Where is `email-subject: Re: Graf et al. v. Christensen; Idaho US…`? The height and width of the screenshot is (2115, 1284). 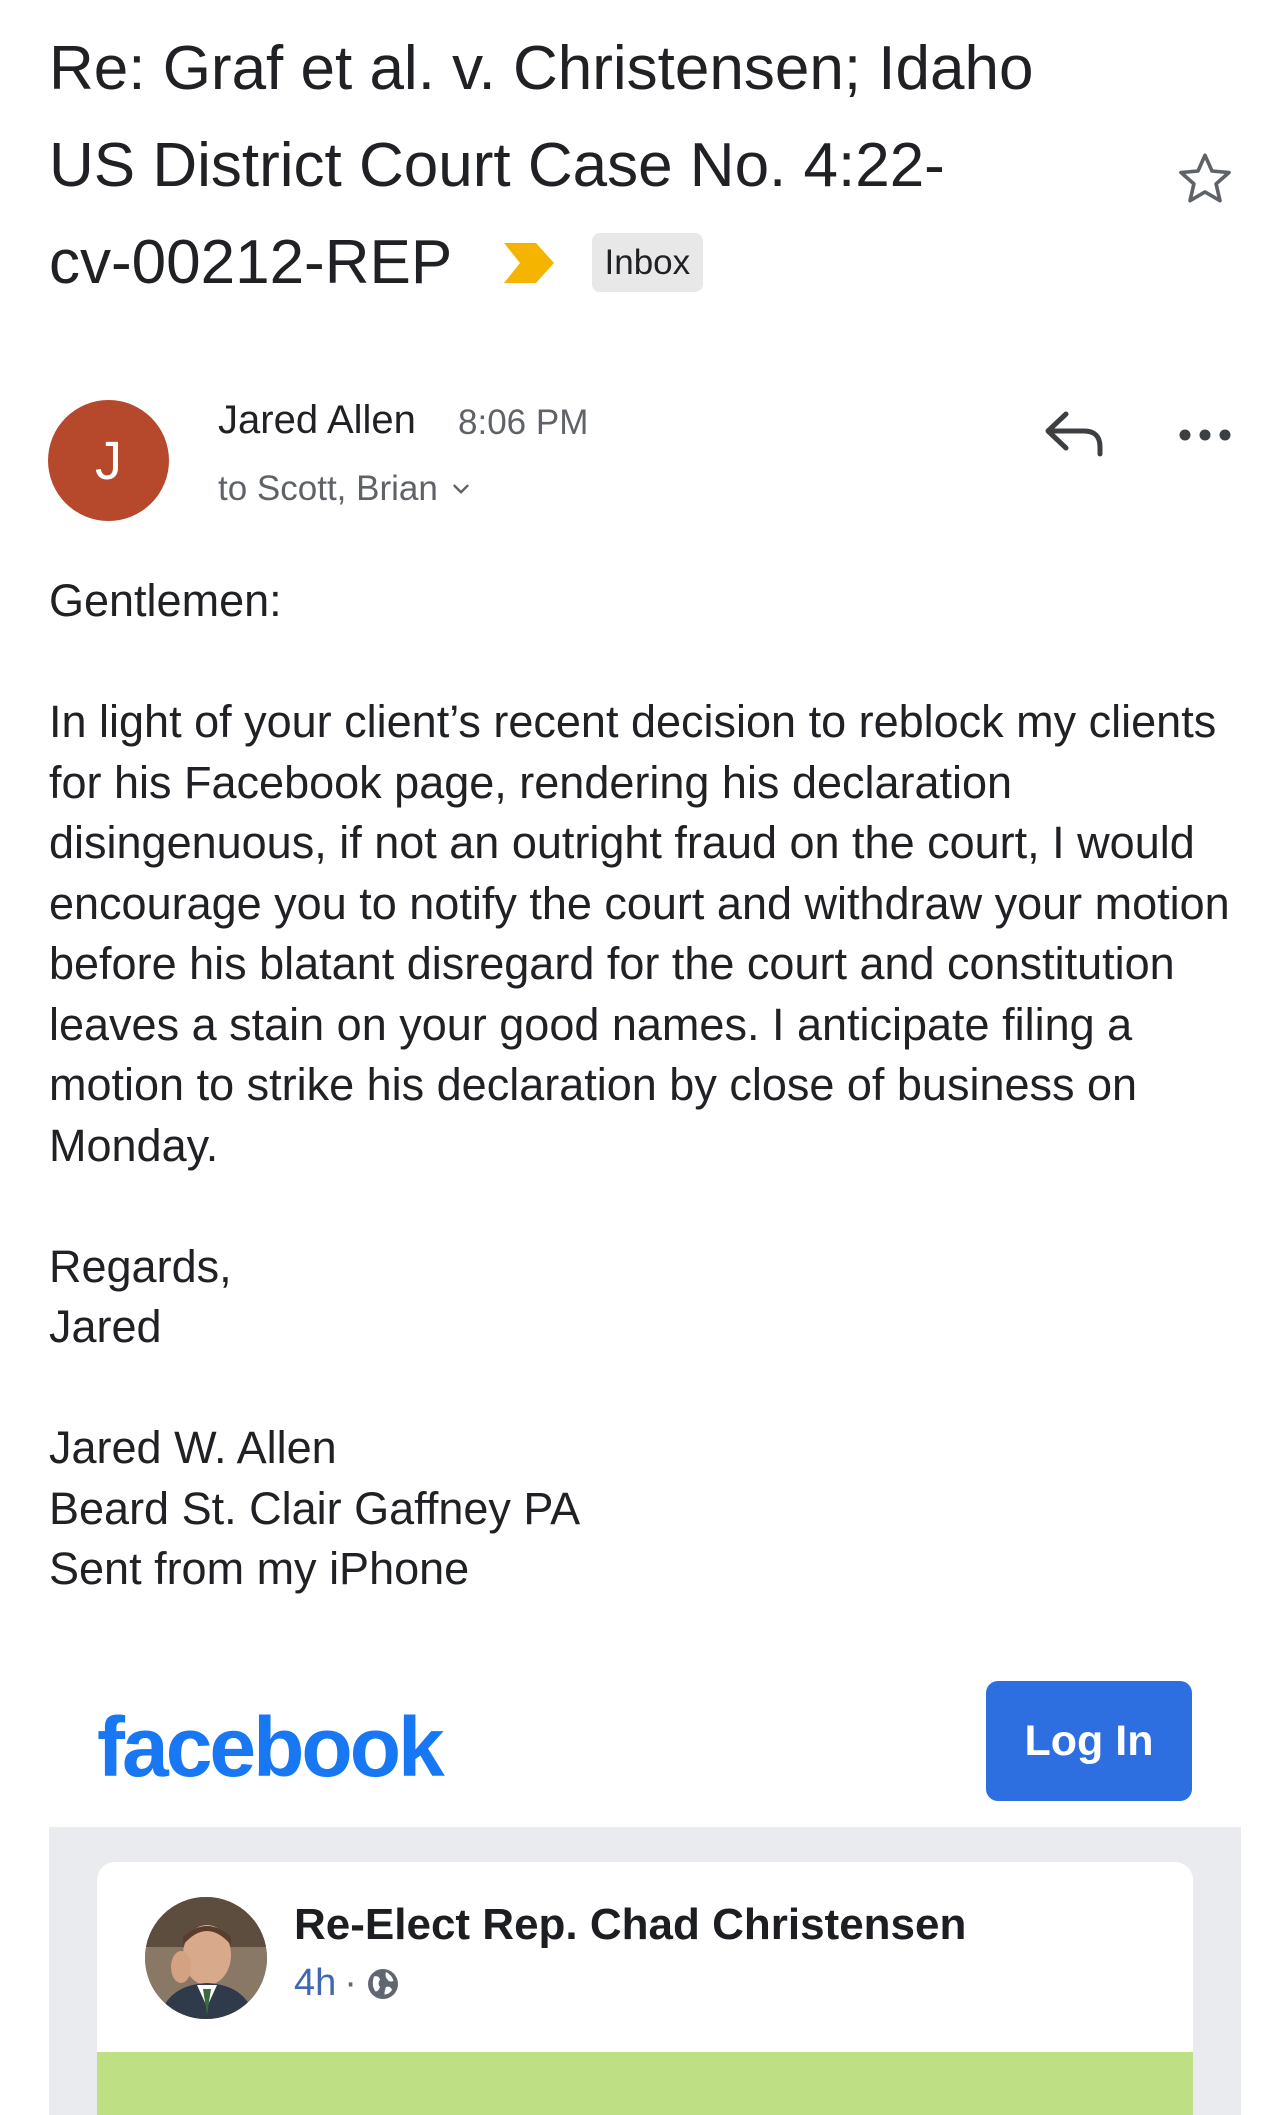 email-subject: Re: Graf et al. v. Christensen; Idaho US… is located at coordinates (599, 165).